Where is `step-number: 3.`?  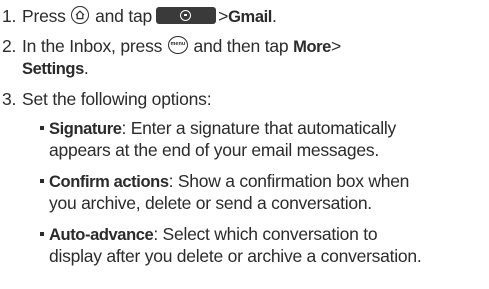 step-number: 3. is located at coordinates (9, 99).